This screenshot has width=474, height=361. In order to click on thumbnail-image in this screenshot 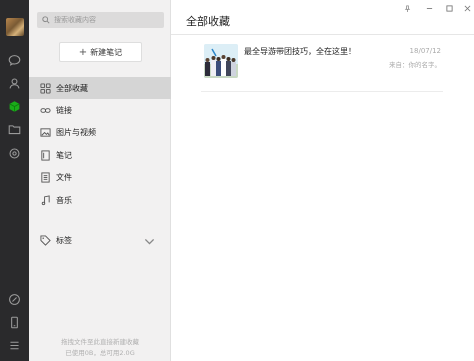, I will do `click(221, 61)`.